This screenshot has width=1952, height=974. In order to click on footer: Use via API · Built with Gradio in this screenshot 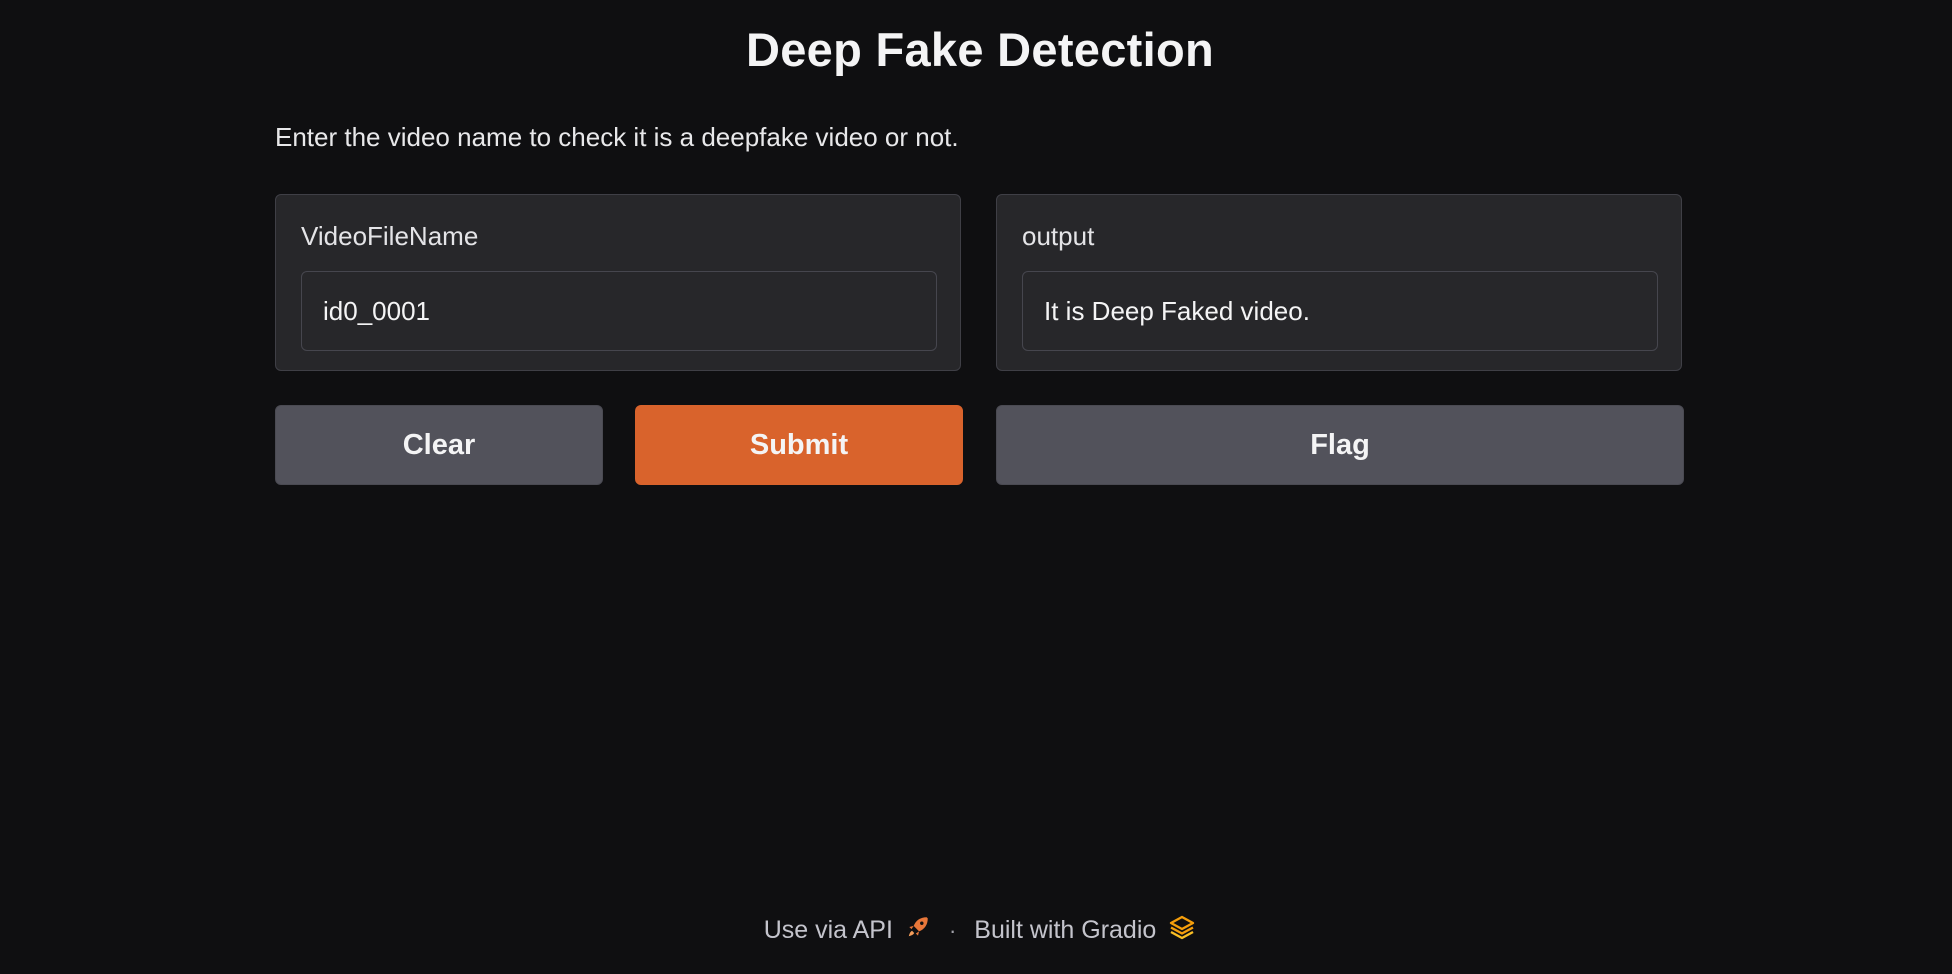, I will do `click(976, 930)`.